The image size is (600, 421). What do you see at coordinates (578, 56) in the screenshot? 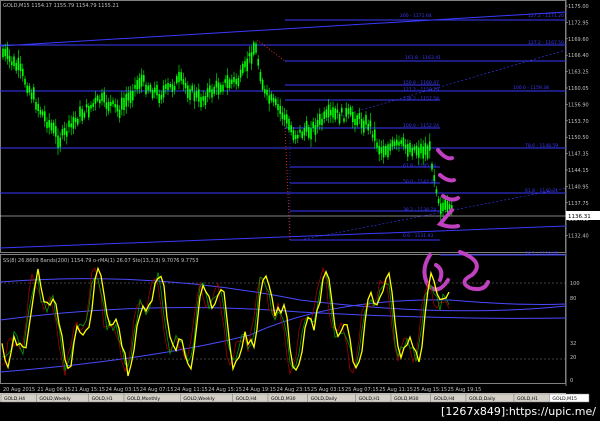
I see `price-tick-label: 1166.40` at bounding box center [578, 56].